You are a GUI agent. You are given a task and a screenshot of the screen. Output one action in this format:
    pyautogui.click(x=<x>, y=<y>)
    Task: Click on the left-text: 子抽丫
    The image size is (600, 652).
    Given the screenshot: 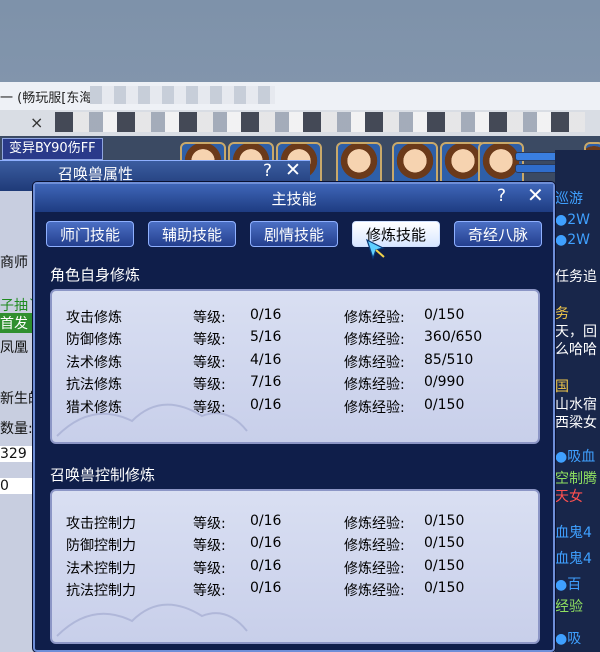 What is the action you would take?
    pyautogui.click(x=17, y=306)
    